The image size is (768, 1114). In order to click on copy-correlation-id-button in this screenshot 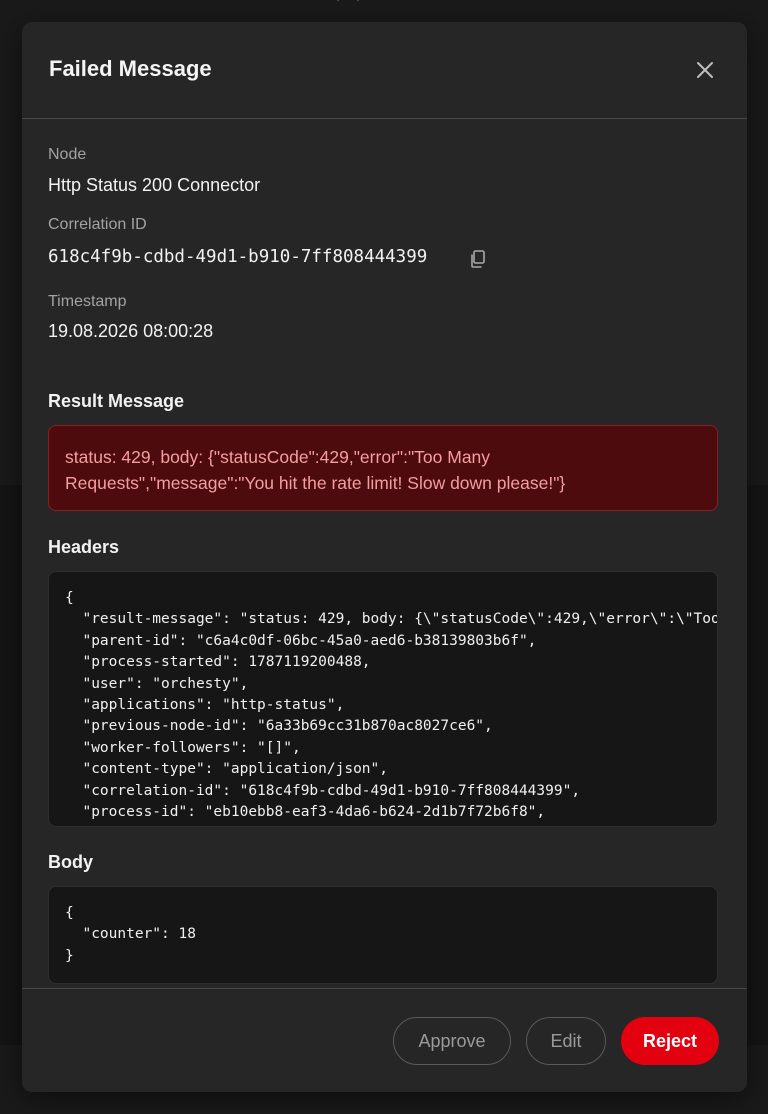, I will do `click(478, 259)`.